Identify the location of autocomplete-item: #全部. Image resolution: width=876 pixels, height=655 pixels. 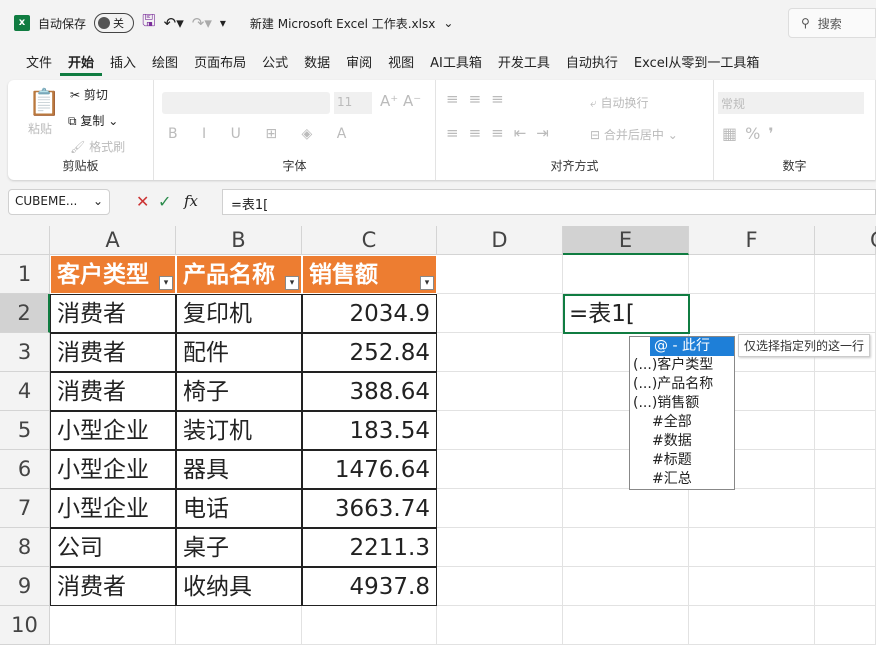
(682, 422).